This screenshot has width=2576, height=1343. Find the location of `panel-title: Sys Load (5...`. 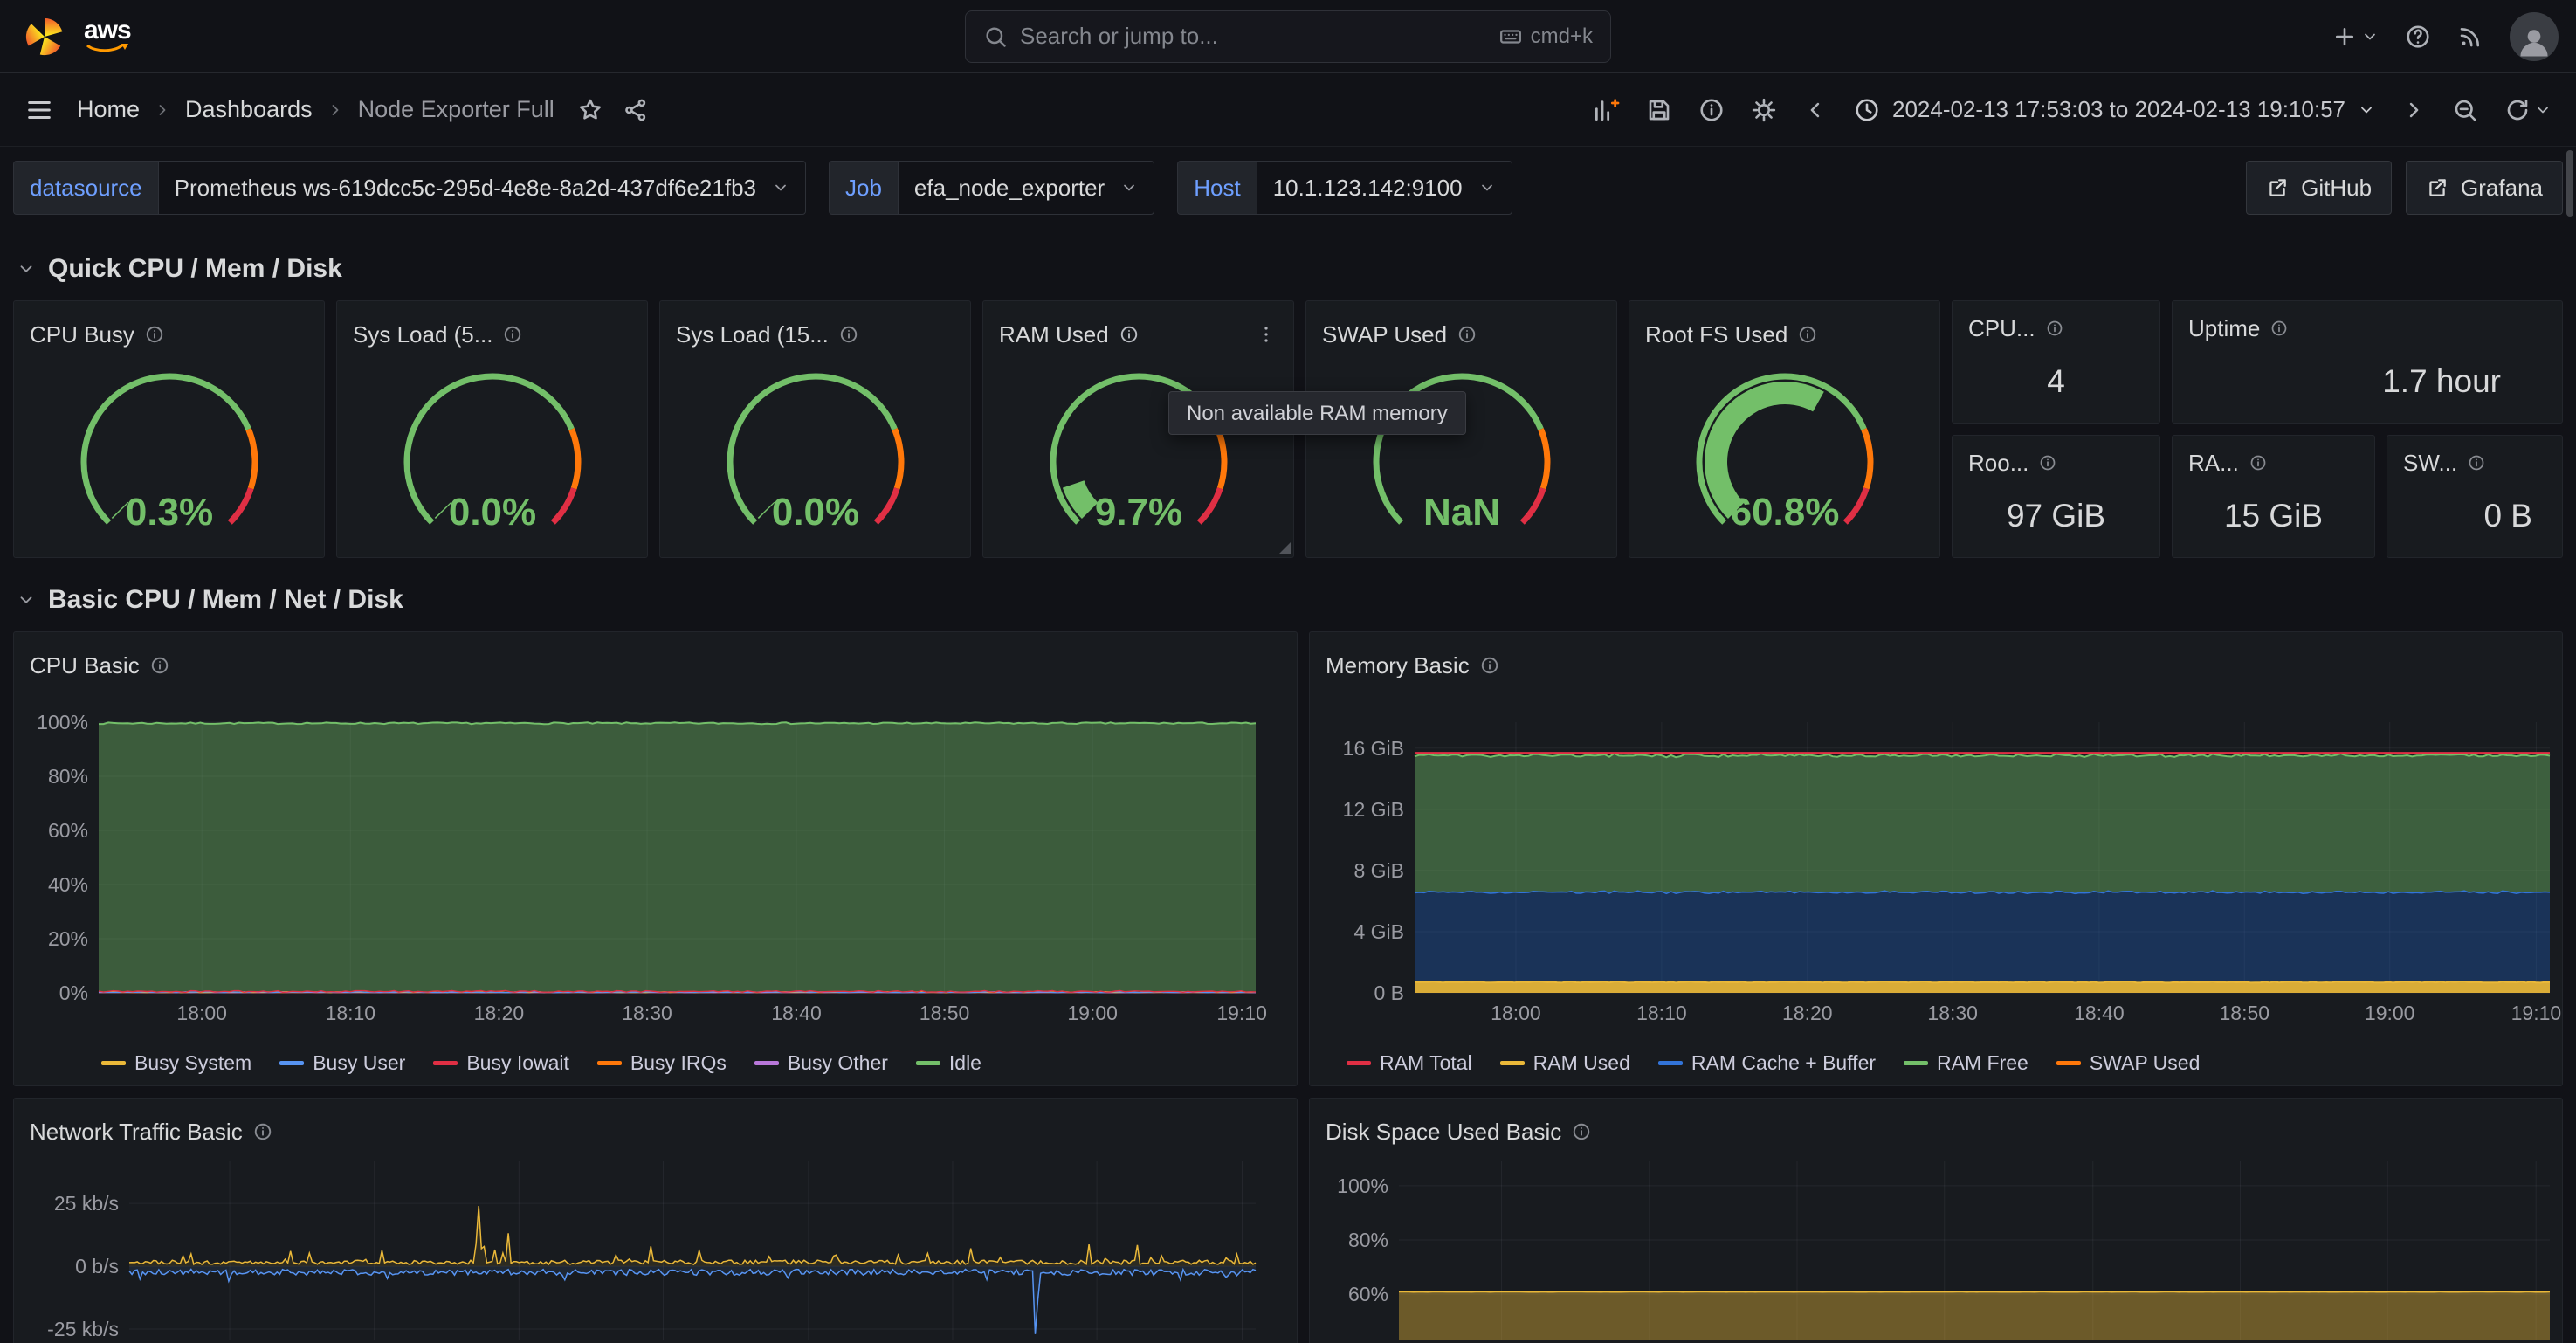

panel-title: Sys Load (5... is located at coordinates (422, 334).